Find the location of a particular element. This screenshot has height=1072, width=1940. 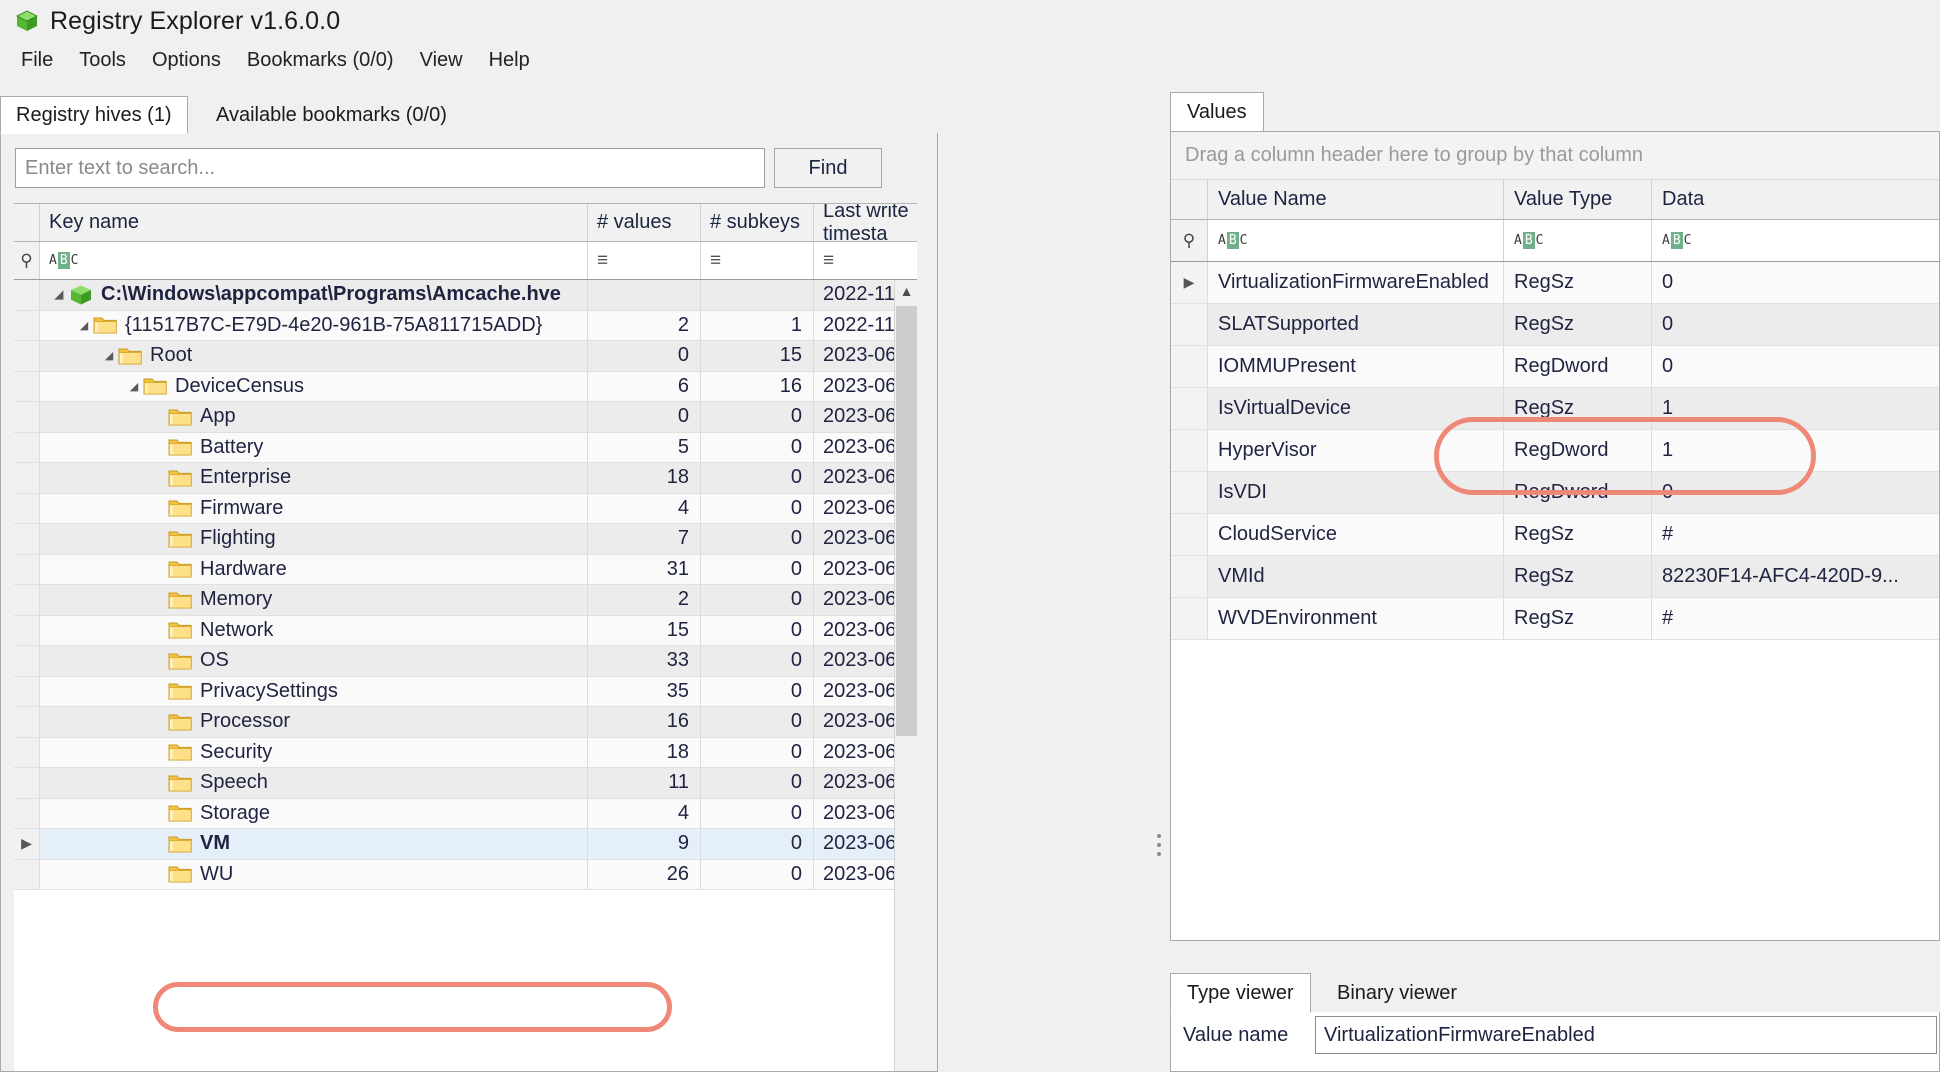

tree-cell-key-name: App is located at coordinates (314, 417).